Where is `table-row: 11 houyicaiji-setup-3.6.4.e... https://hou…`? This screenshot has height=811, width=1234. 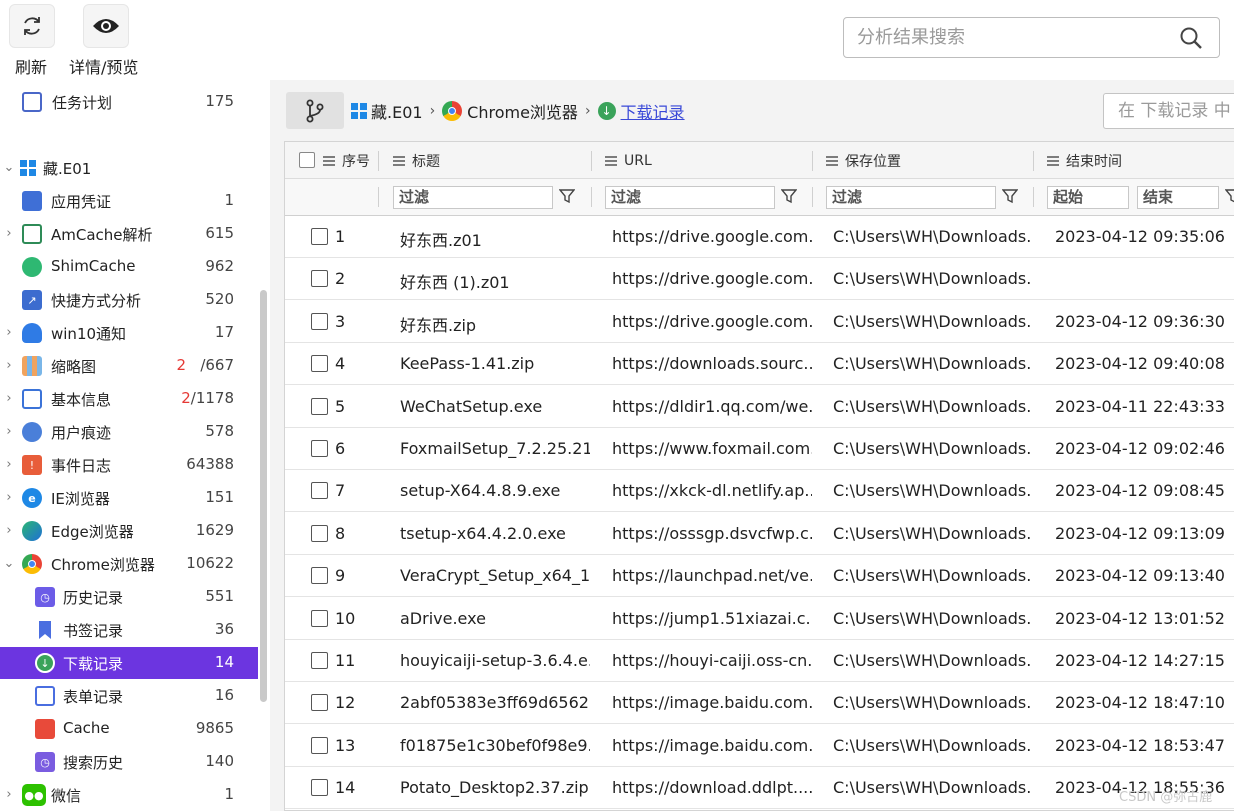
table-row: 11 houyicaiji-setup-3.6.4.e... https://hou… is located at coordinates (759, 661).